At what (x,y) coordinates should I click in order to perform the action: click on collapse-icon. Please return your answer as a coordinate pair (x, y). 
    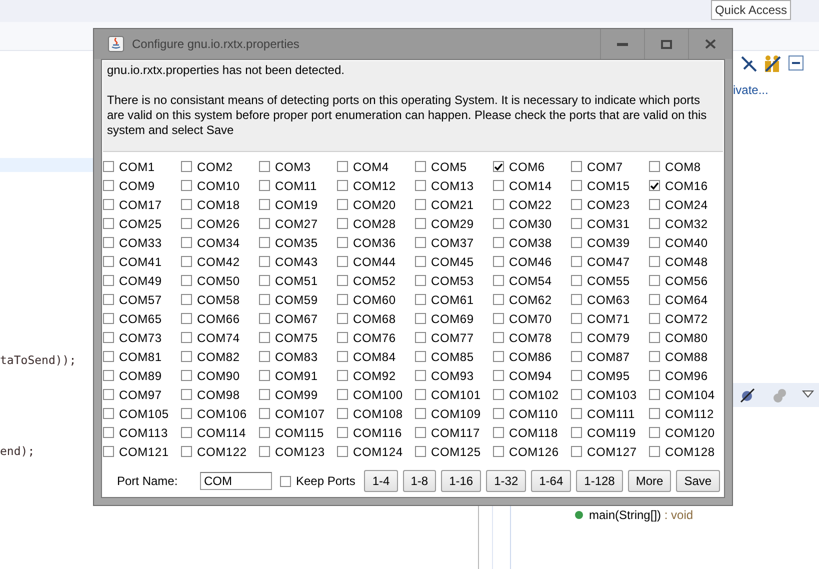
    Looking at the image, I should click on (796, 63).